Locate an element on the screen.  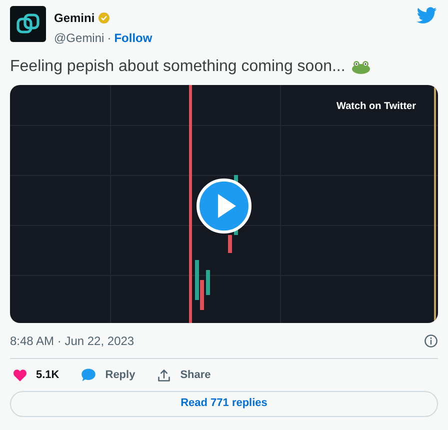
share-icon is located at coordinates (164, 375).